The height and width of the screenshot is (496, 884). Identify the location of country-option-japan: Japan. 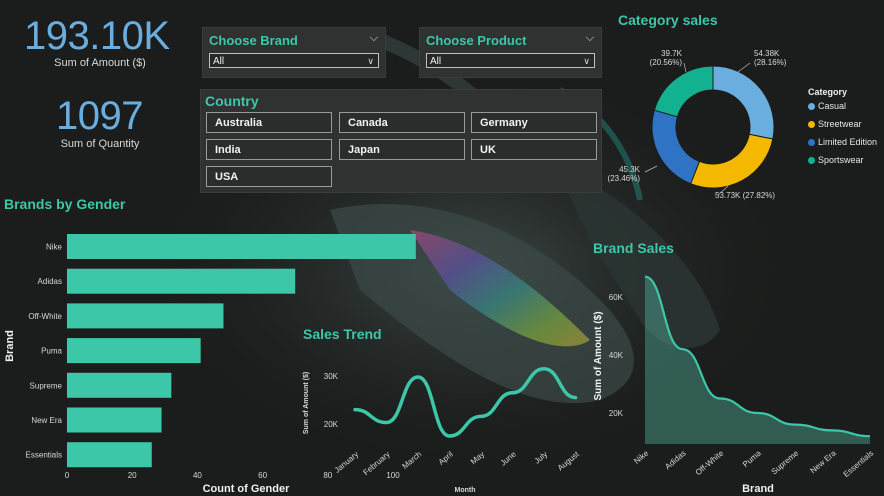
(402, 149).